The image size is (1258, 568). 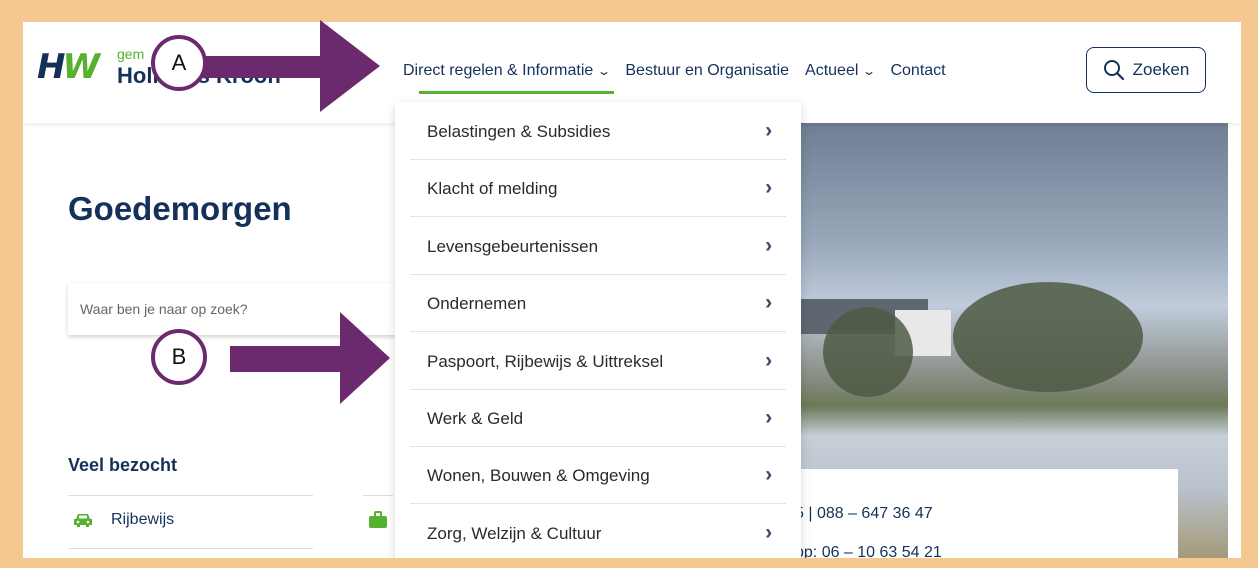 I want to click on visited-heading: Veel bezocht, so click(x=123, y=465).